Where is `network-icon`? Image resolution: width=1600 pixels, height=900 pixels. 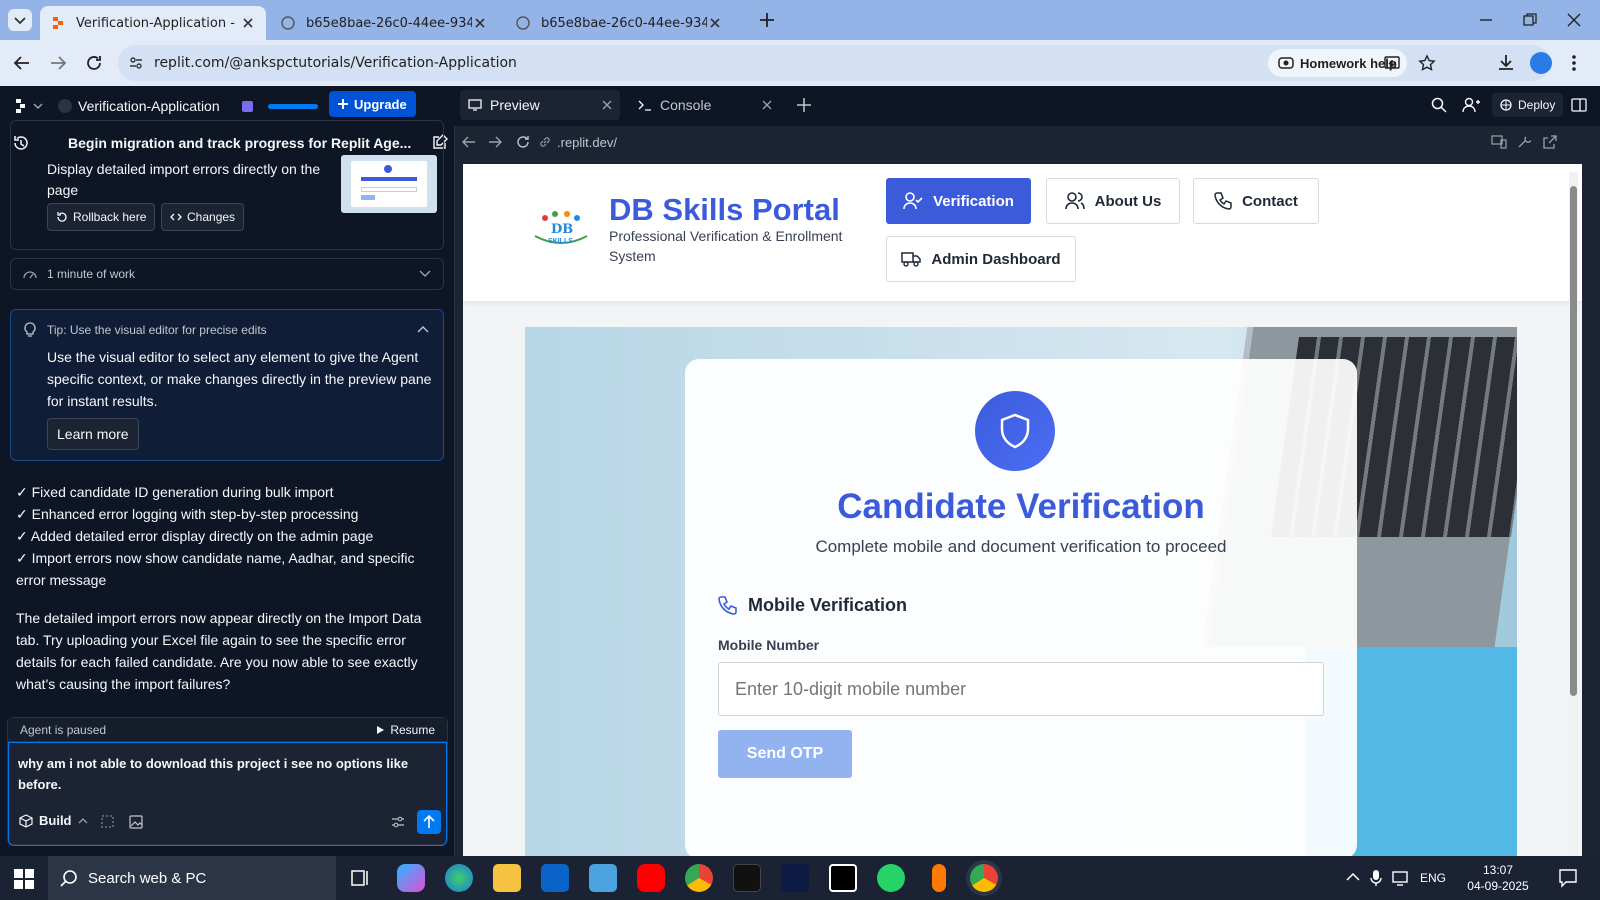 network-icon is located at coordinates (1401, 878).